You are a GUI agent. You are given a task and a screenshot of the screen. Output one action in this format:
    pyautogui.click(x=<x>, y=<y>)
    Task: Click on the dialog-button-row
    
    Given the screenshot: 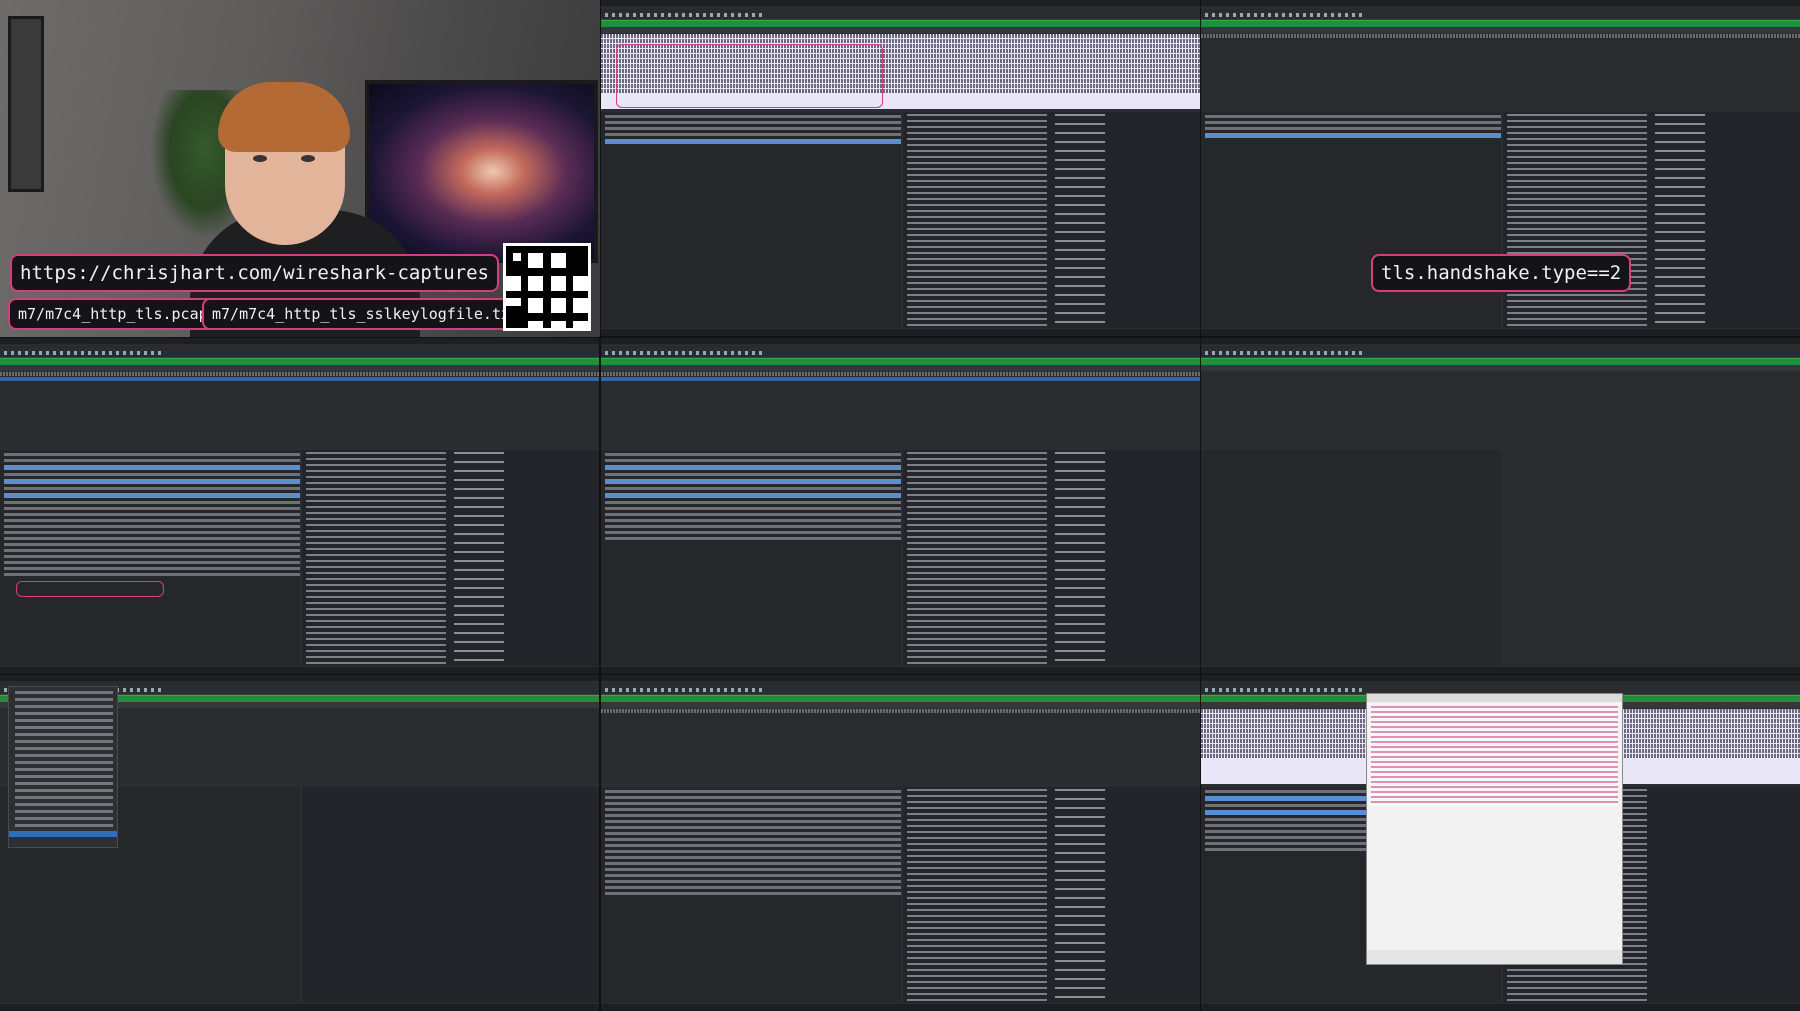 What is the action you would take?
    pyautogui.click(x=1494, y=957)
    